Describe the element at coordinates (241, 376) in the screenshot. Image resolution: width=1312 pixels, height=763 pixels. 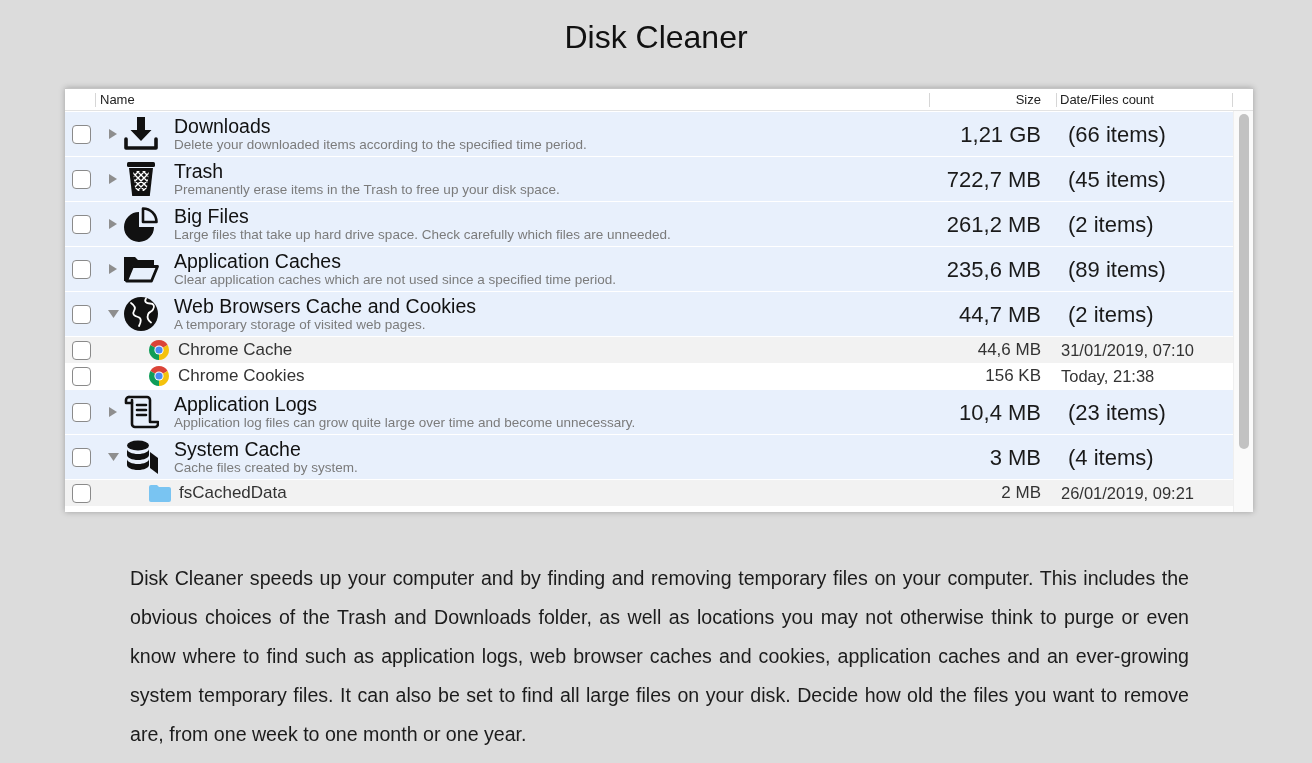
I see `file-name: Chrome Cookies` at that location.